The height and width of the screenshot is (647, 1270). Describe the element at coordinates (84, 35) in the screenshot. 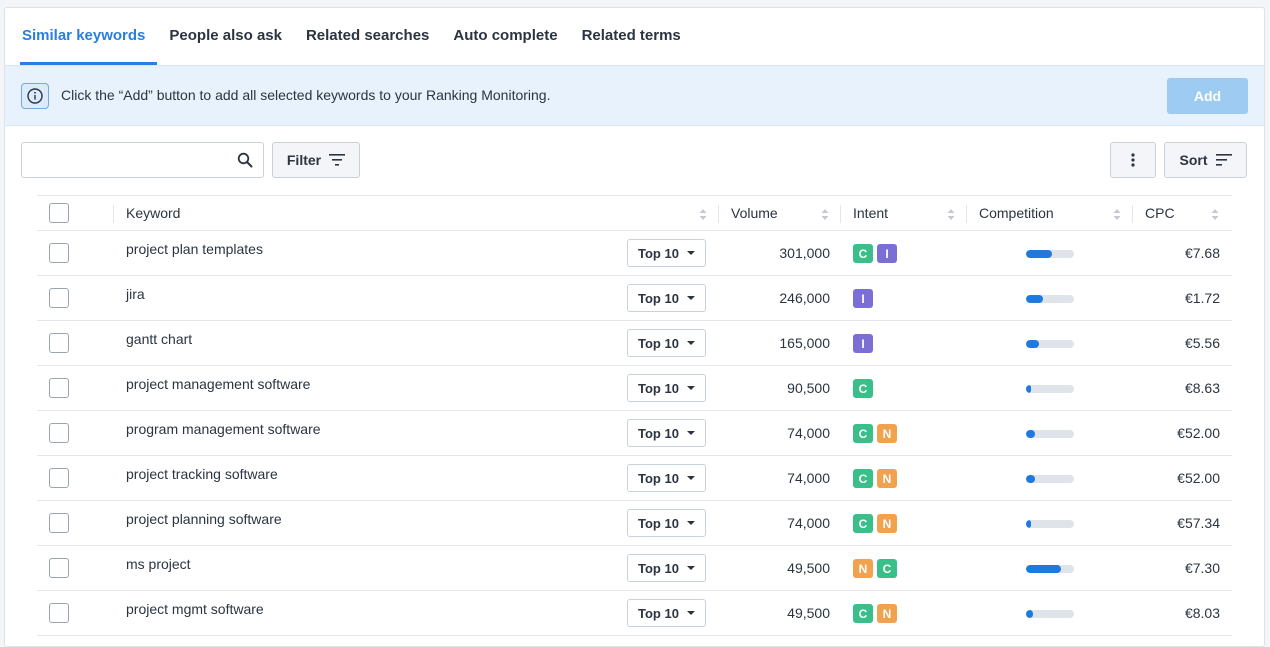

I see `tab-label: Similar keywords` at that location.